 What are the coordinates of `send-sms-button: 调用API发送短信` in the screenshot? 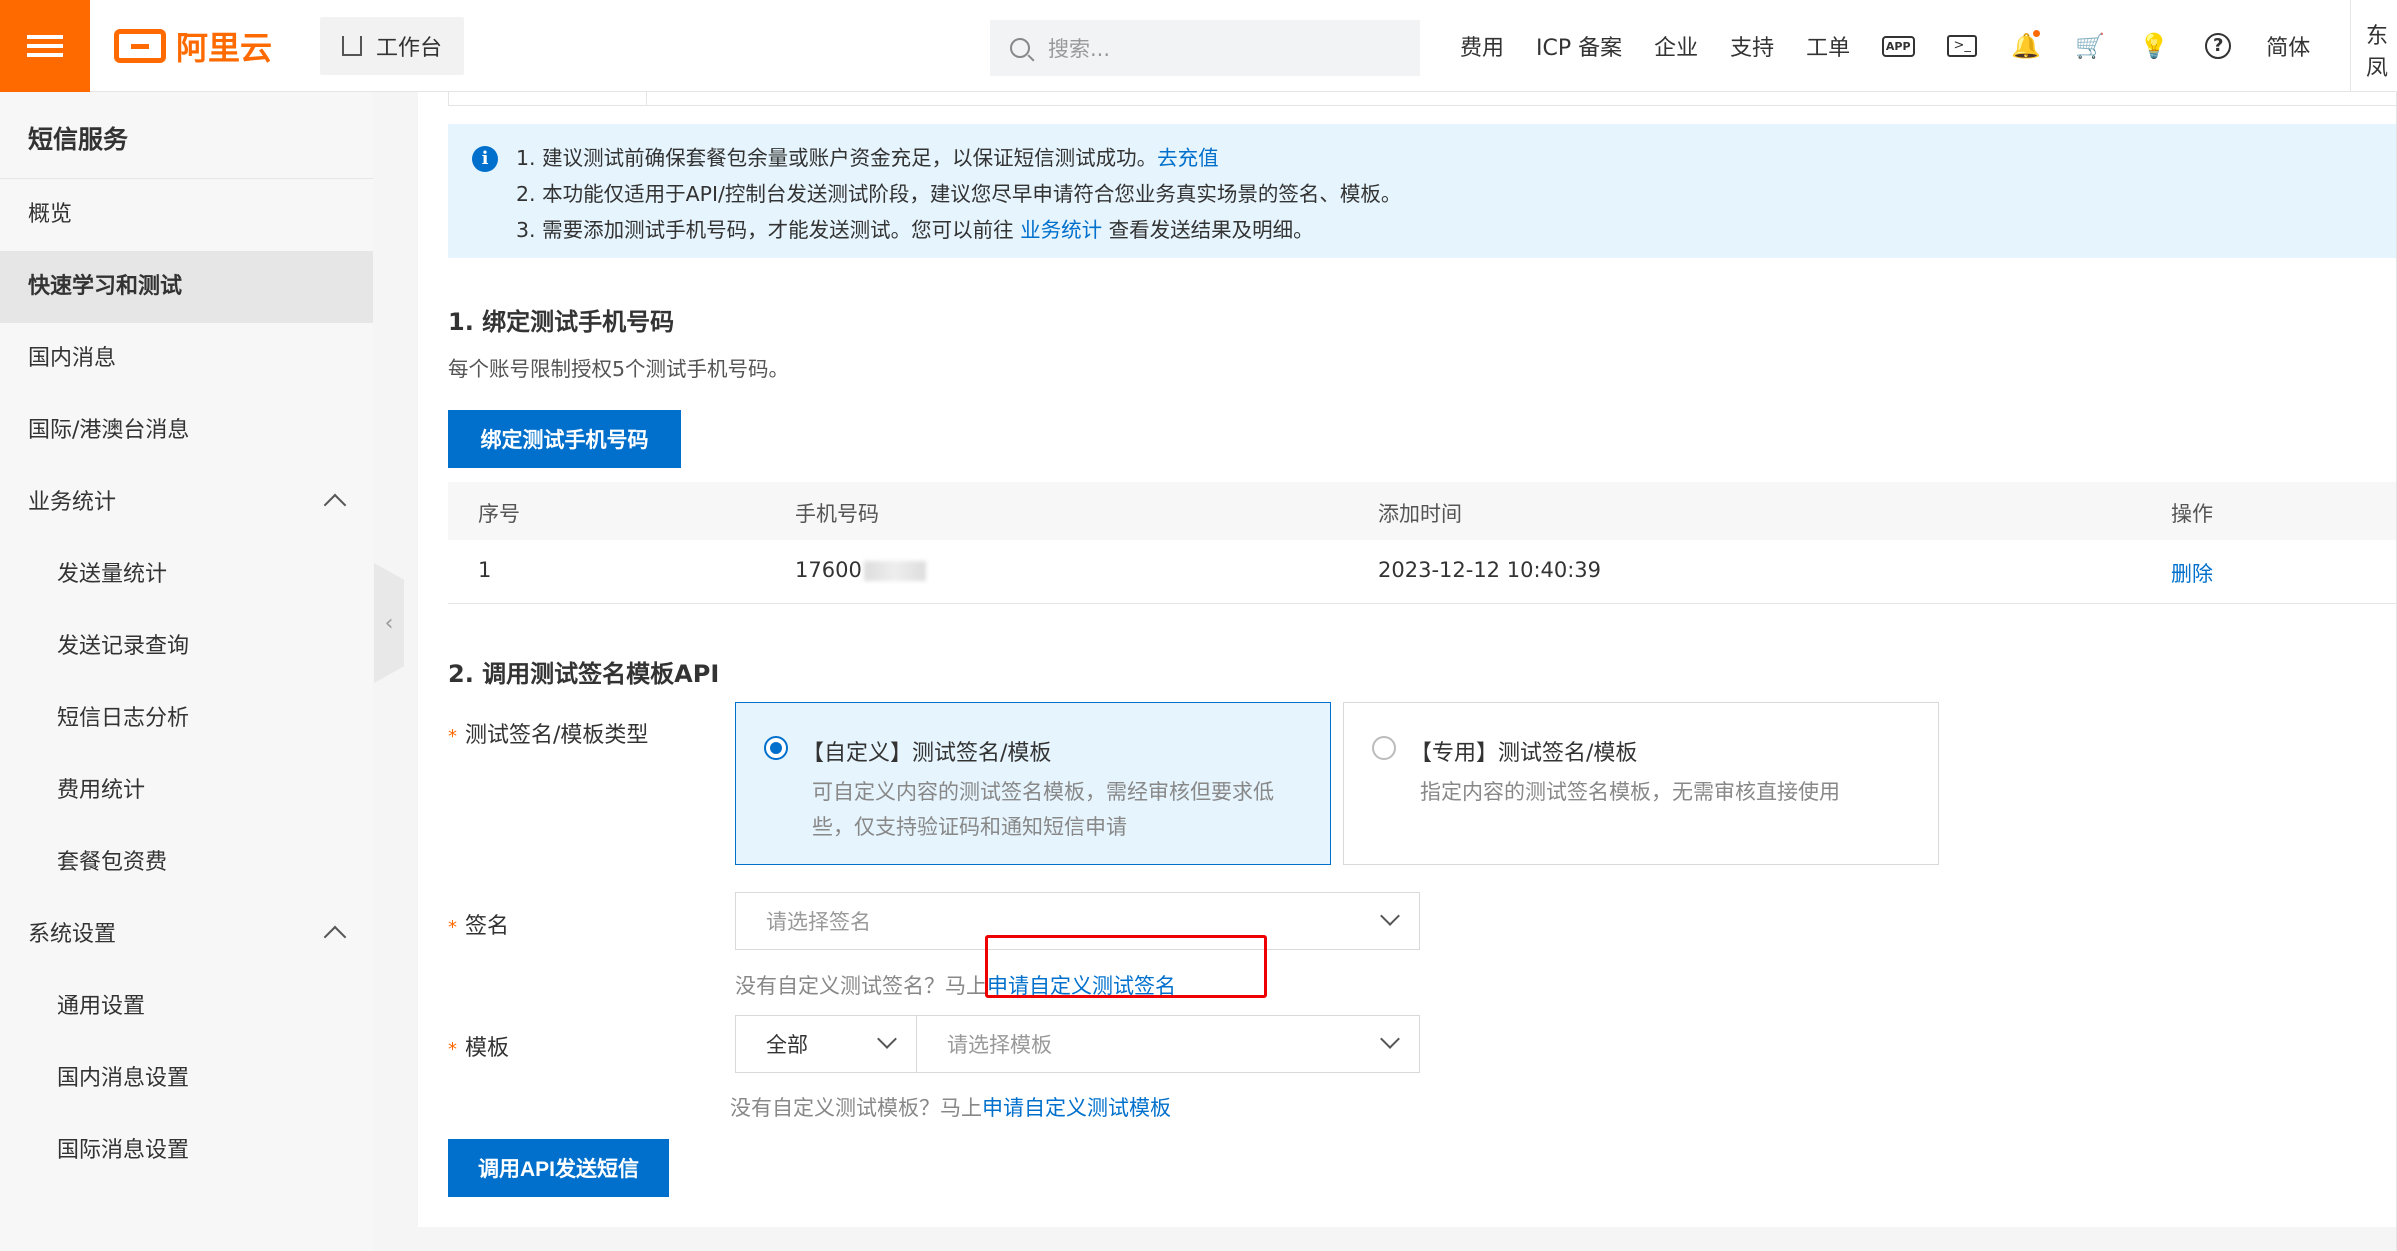 It's located at (558, 1168).